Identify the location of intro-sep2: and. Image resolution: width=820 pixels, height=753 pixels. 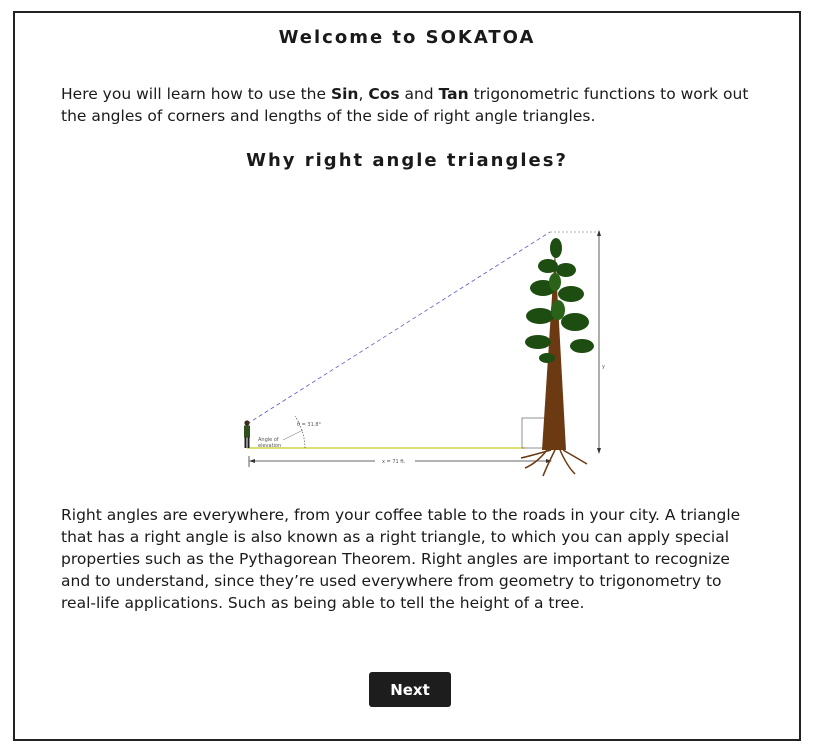
(419, 94).